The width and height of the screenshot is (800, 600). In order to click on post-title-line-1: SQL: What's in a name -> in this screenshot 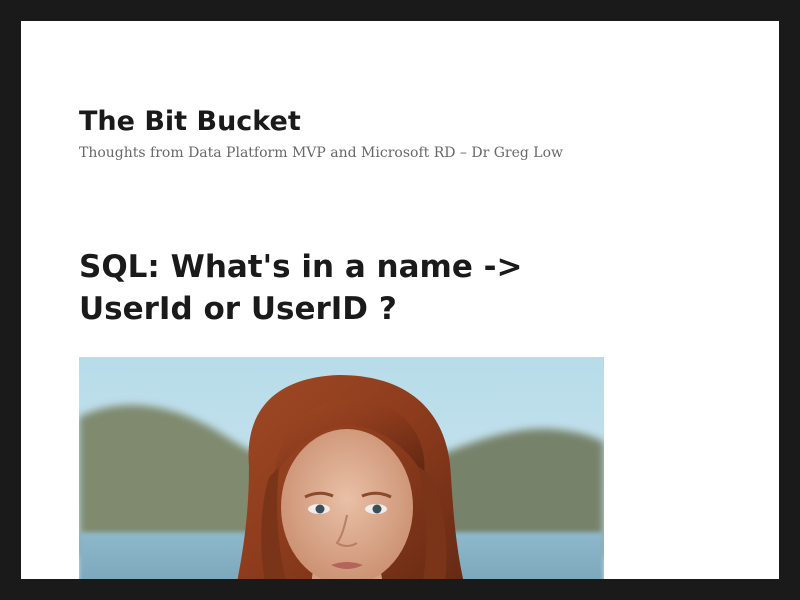, I will do `click(301, 267)`.